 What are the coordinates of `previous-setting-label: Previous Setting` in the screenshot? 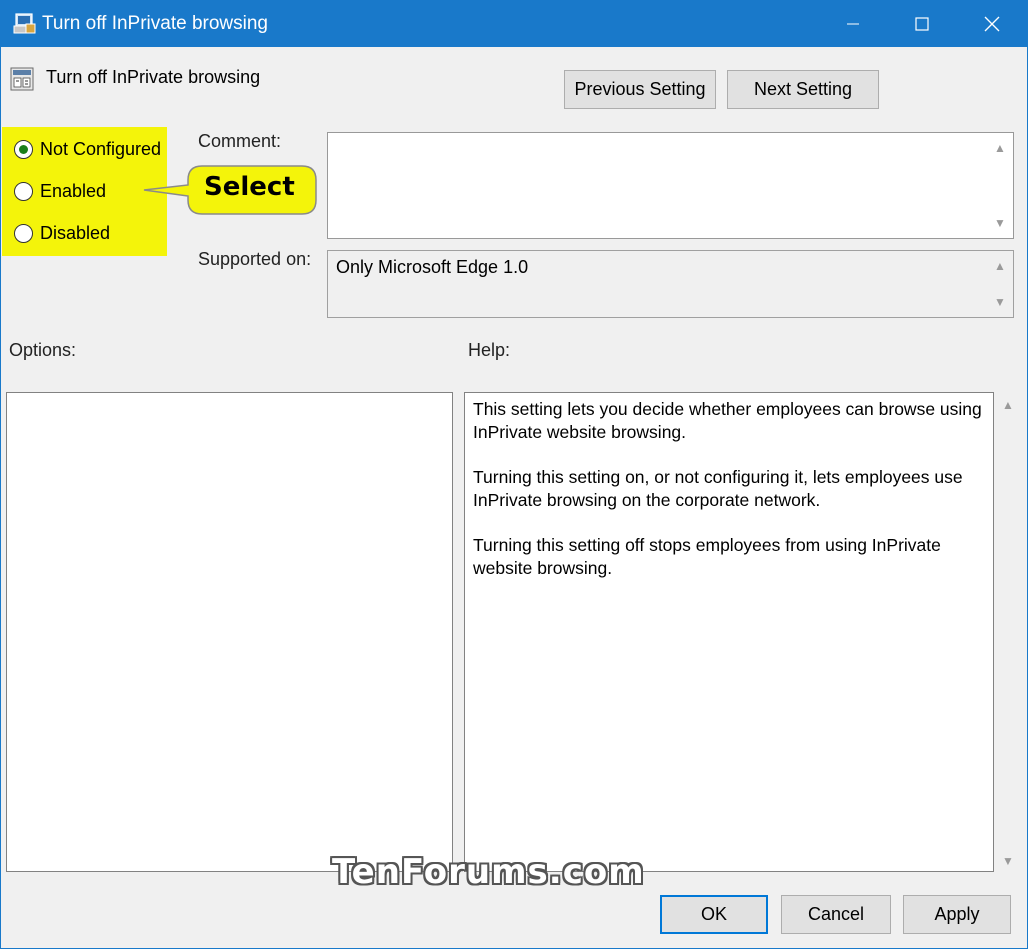 It's located at (640, 89).